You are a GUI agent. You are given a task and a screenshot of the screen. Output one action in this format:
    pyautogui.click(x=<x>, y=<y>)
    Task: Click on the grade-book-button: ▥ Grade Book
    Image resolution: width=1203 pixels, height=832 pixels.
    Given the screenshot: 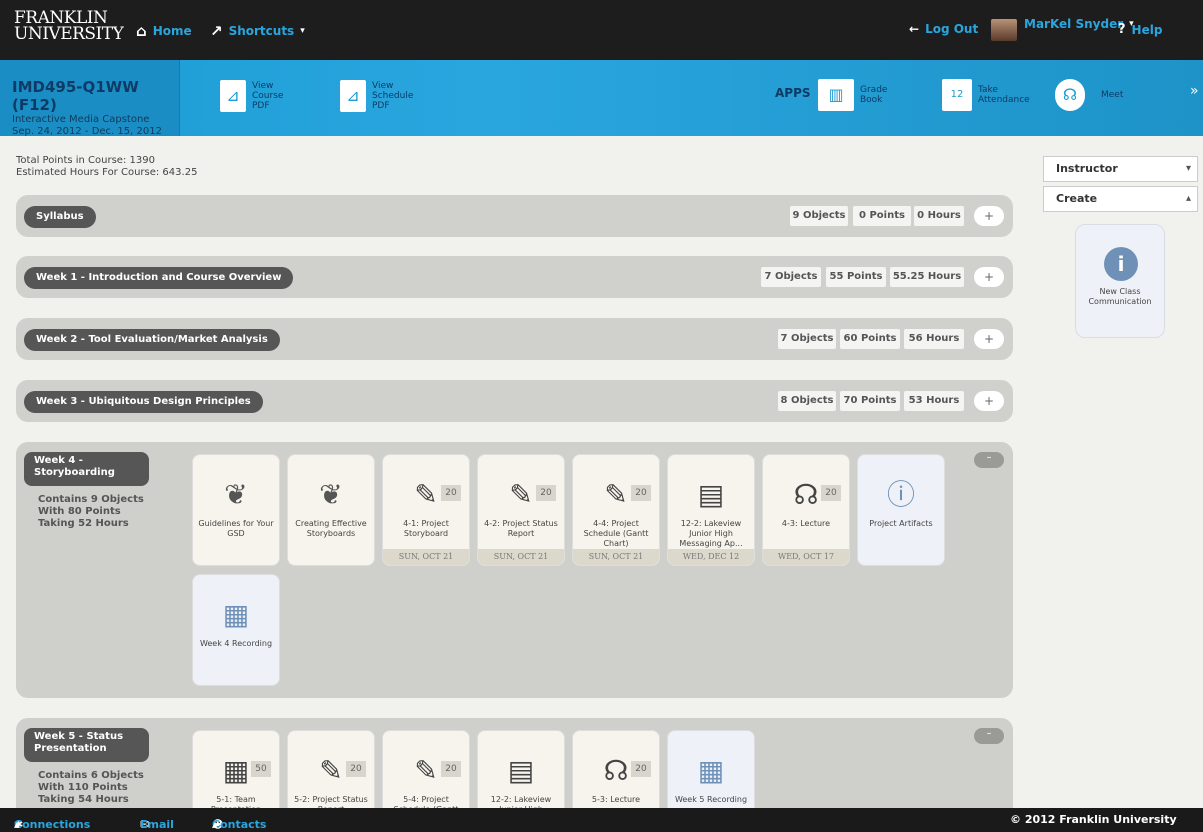 What is the action you would take?
    pyautogui.click(x=852, y=95)
    